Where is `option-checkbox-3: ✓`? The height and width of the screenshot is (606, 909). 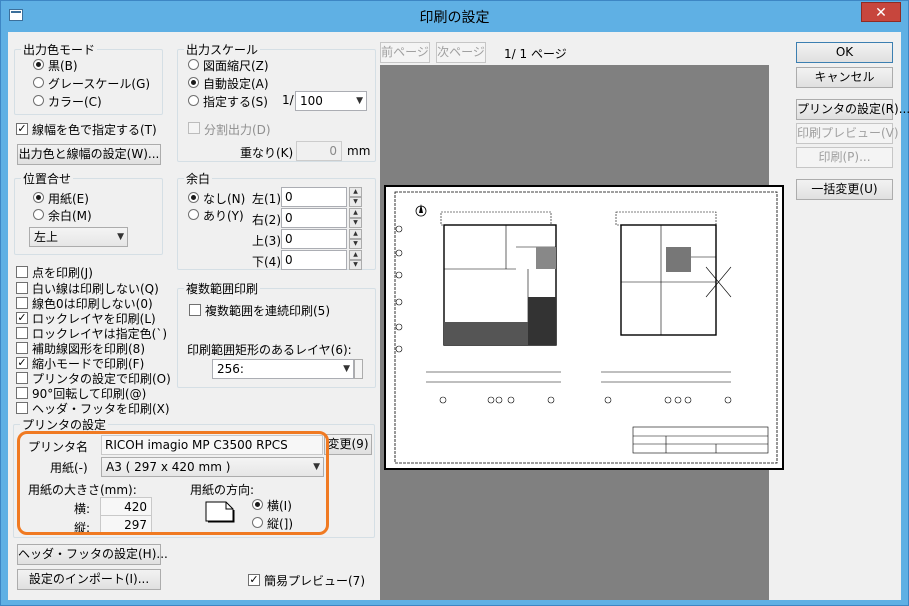 option-checkbox-3: ✓ is located at coordinates (22, 318).